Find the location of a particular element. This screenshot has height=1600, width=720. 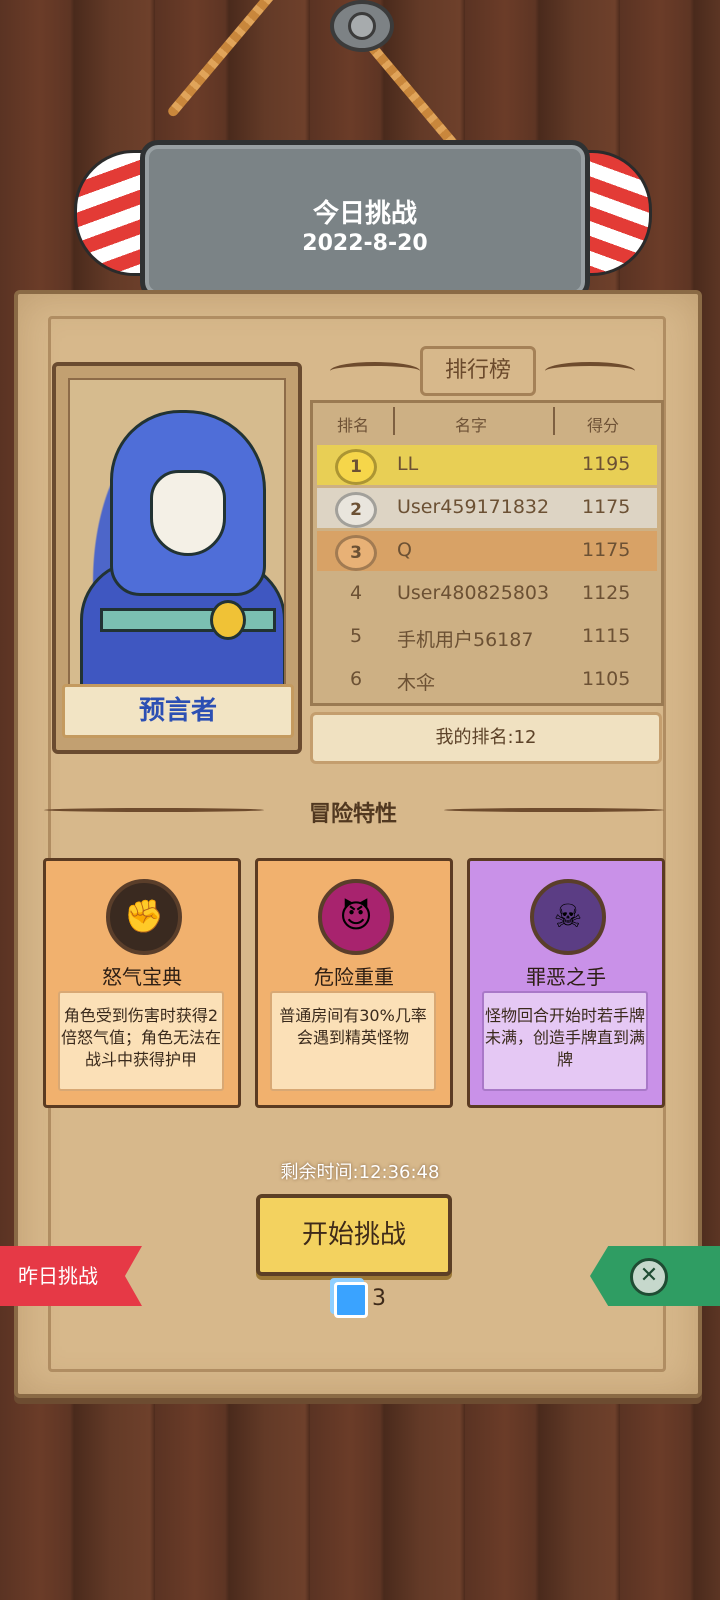

leaderboard-row: 1 LL 1195 is located at coordinates (487, 465).